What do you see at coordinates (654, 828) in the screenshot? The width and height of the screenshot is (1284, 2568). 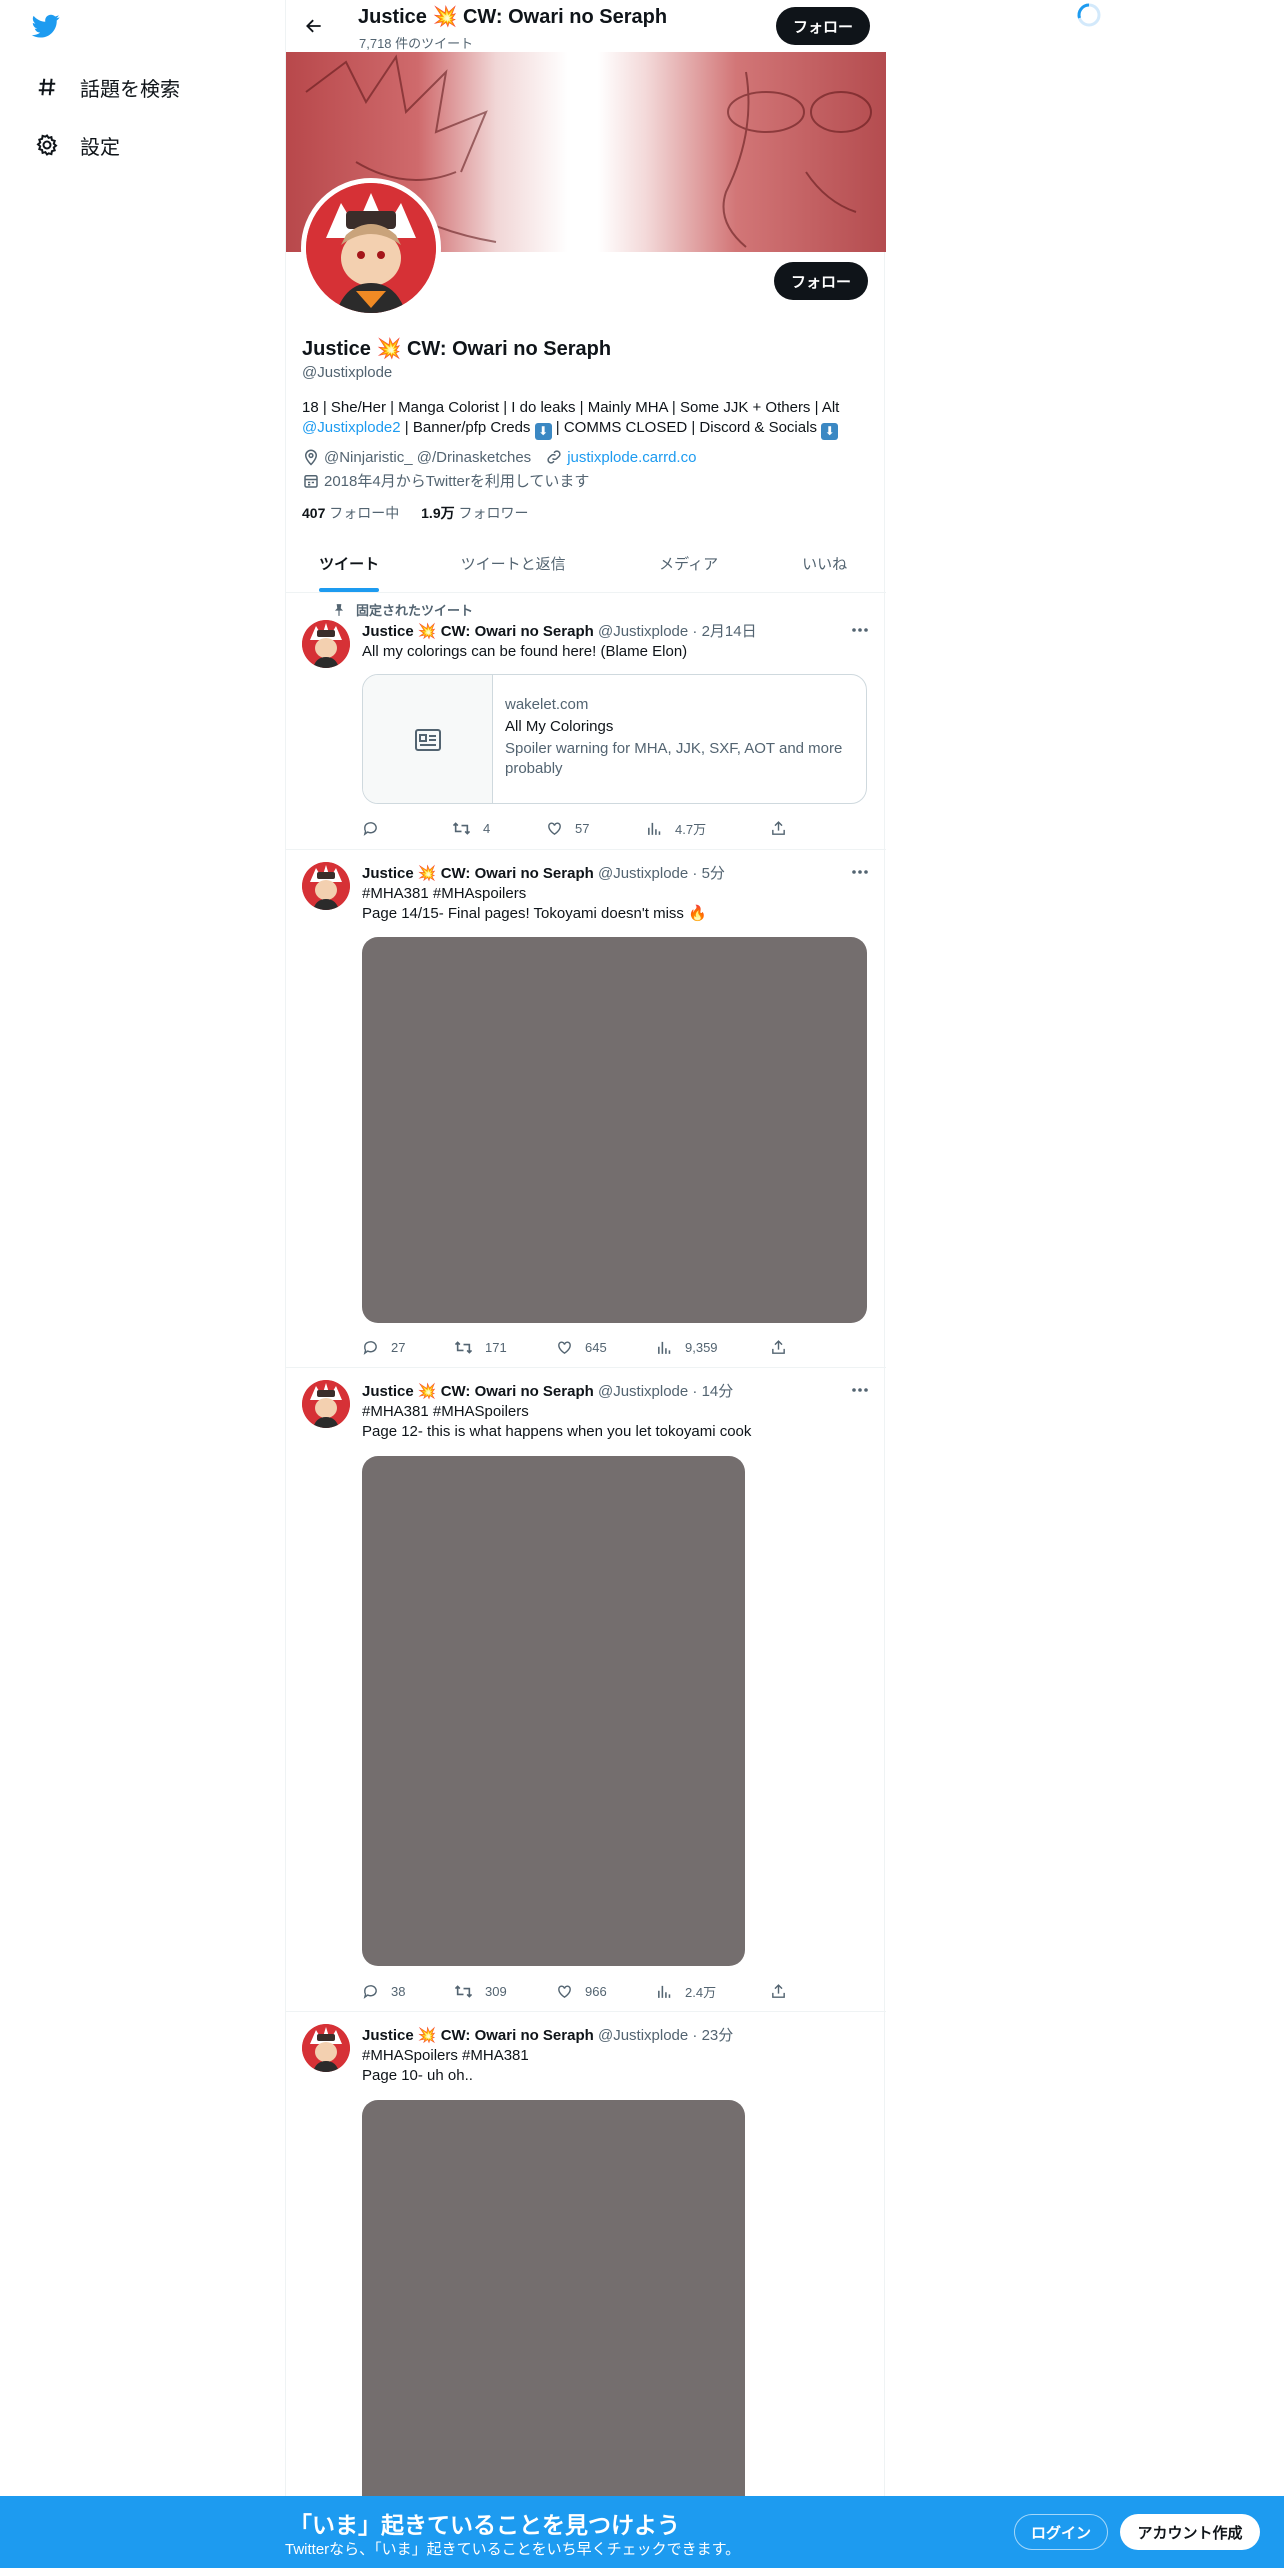 I see `views-chart-icon` at bounding box center [654, 828].